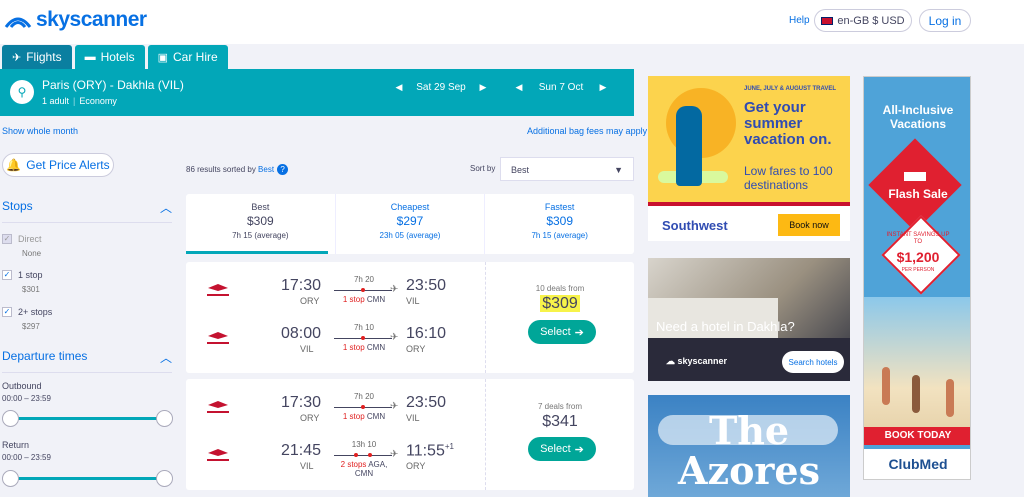  Describe the element at coordinates (87, 211) in the screenshot. I see `stops-filter-header: Stops ︿` at that location.